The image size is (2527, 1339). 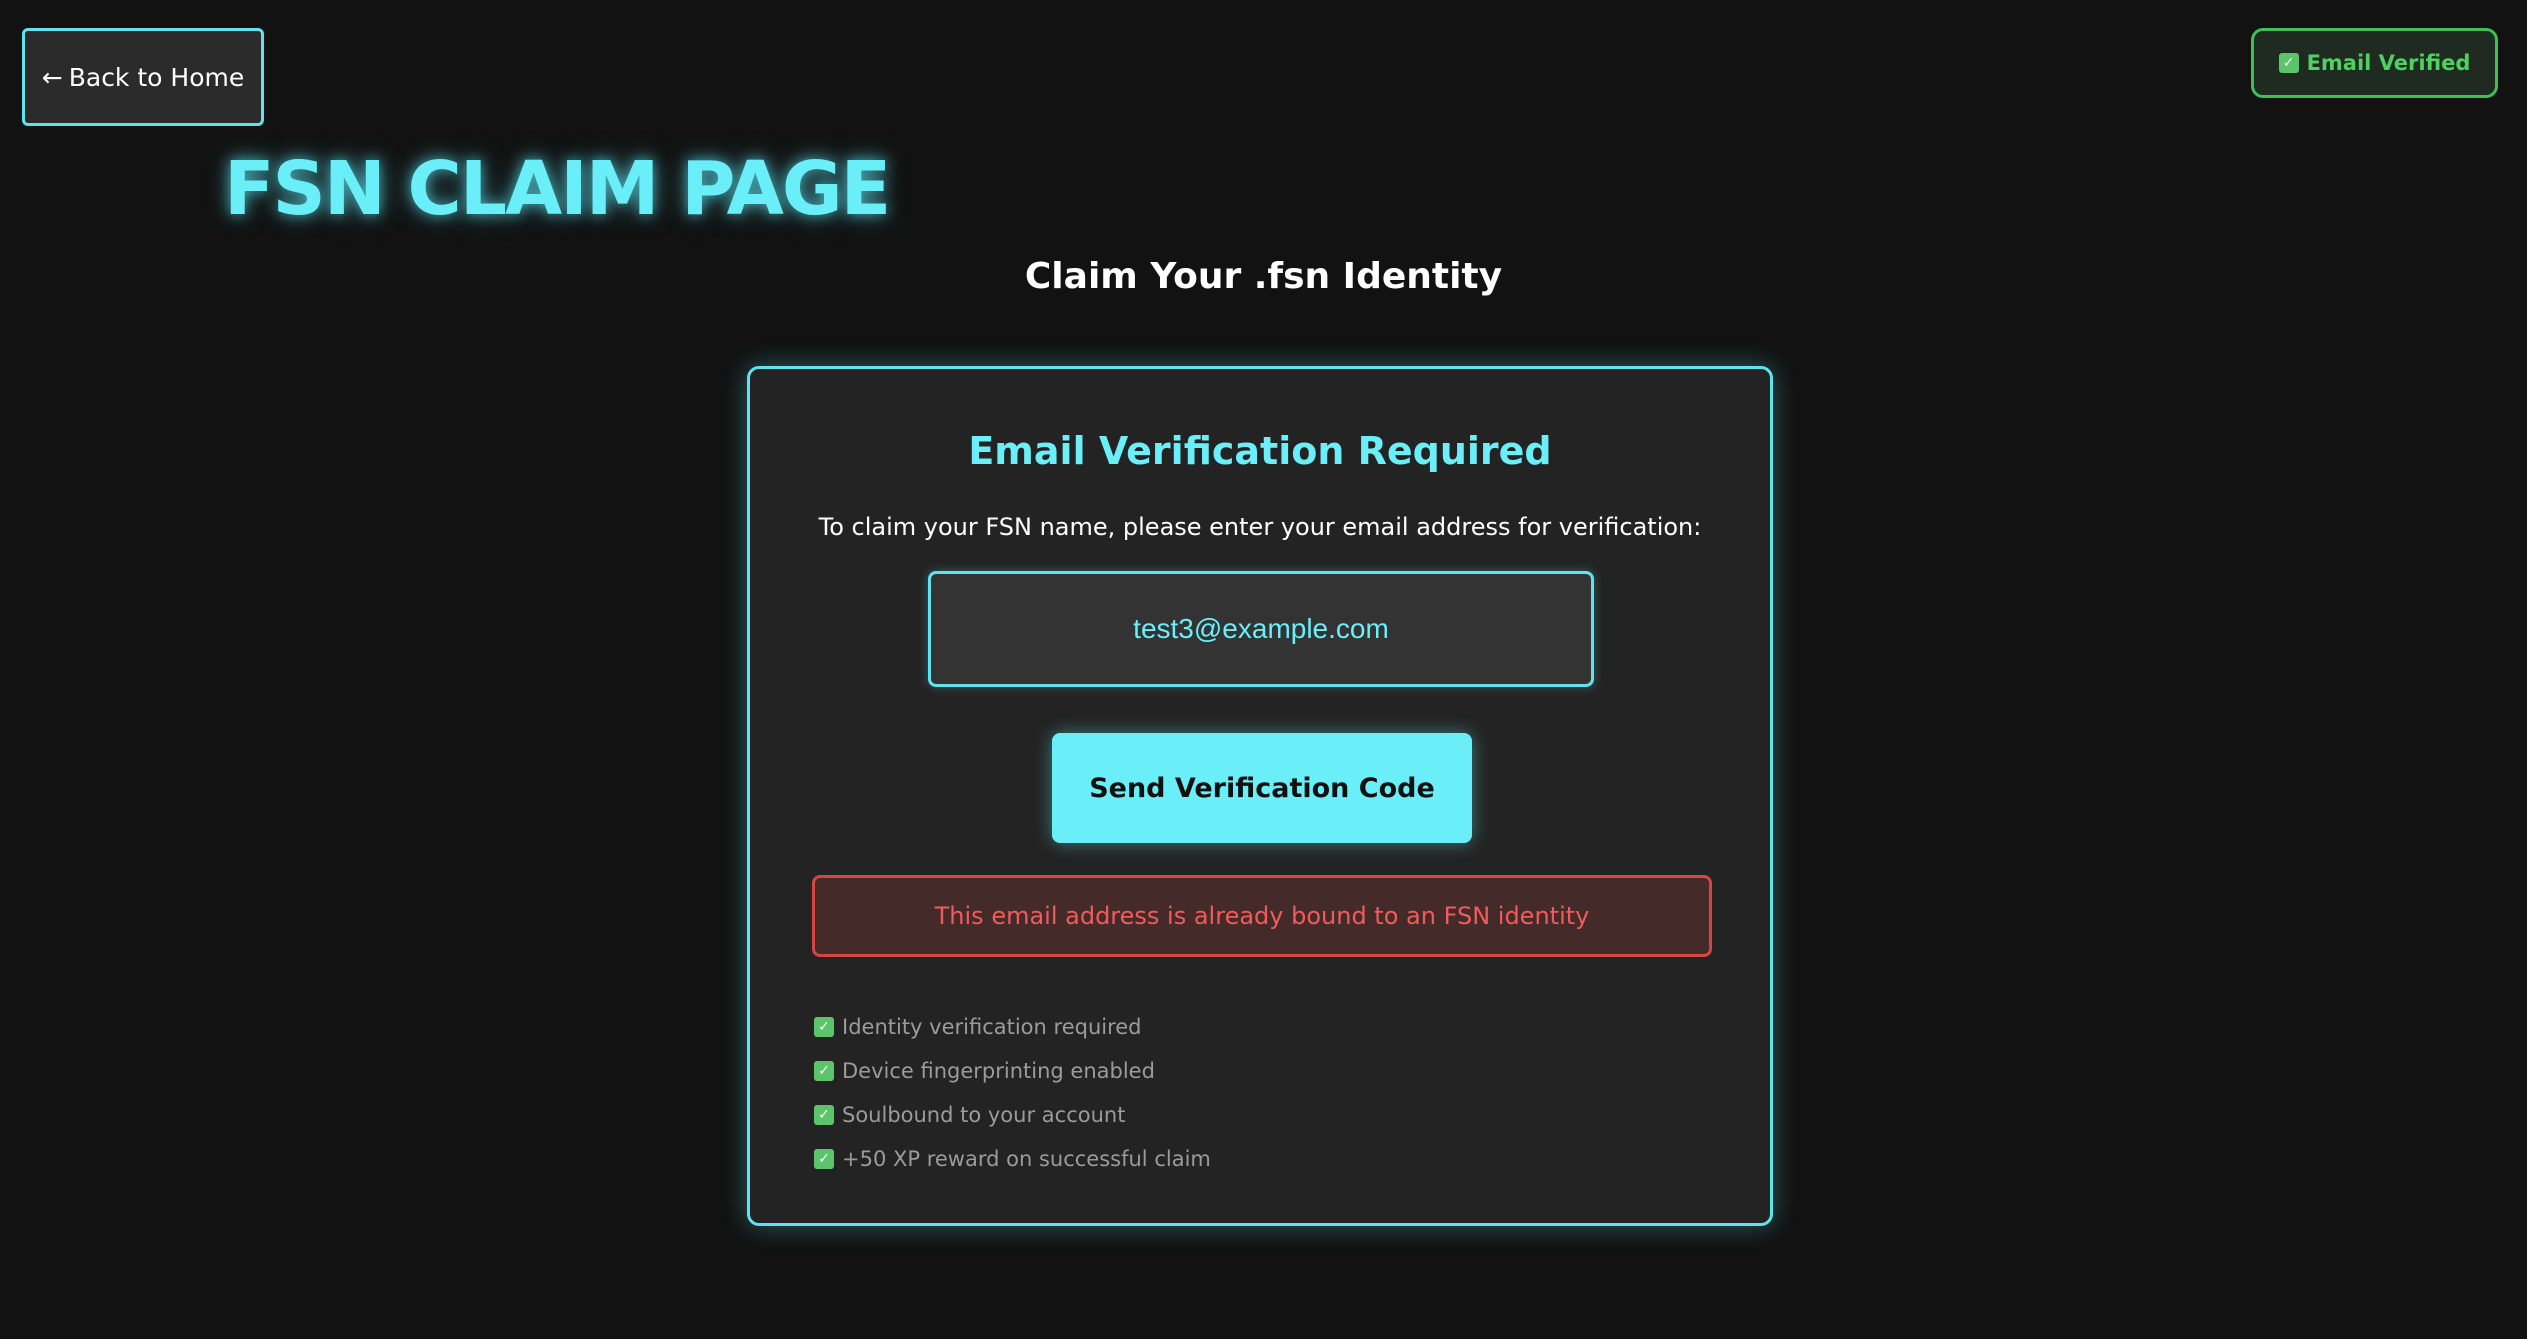 I want to click on email-verified-badge: ✓ Email Verified, so click(x=2374, y=63).